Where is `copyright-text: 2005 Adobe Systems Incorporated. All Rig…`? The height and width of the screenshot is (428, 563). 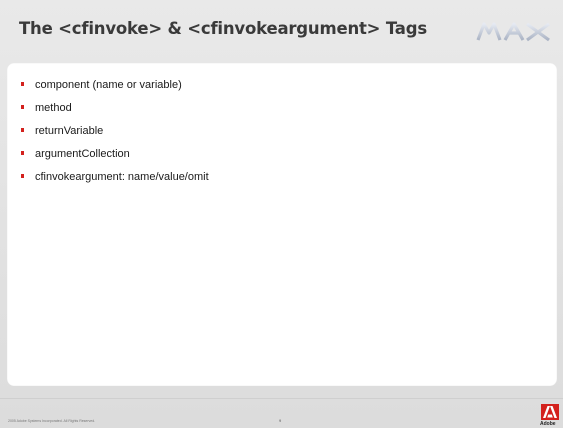
copyright-text: 2005 Adobe Systems Incorporated. All Rig… is located at coordinates (52, 421).